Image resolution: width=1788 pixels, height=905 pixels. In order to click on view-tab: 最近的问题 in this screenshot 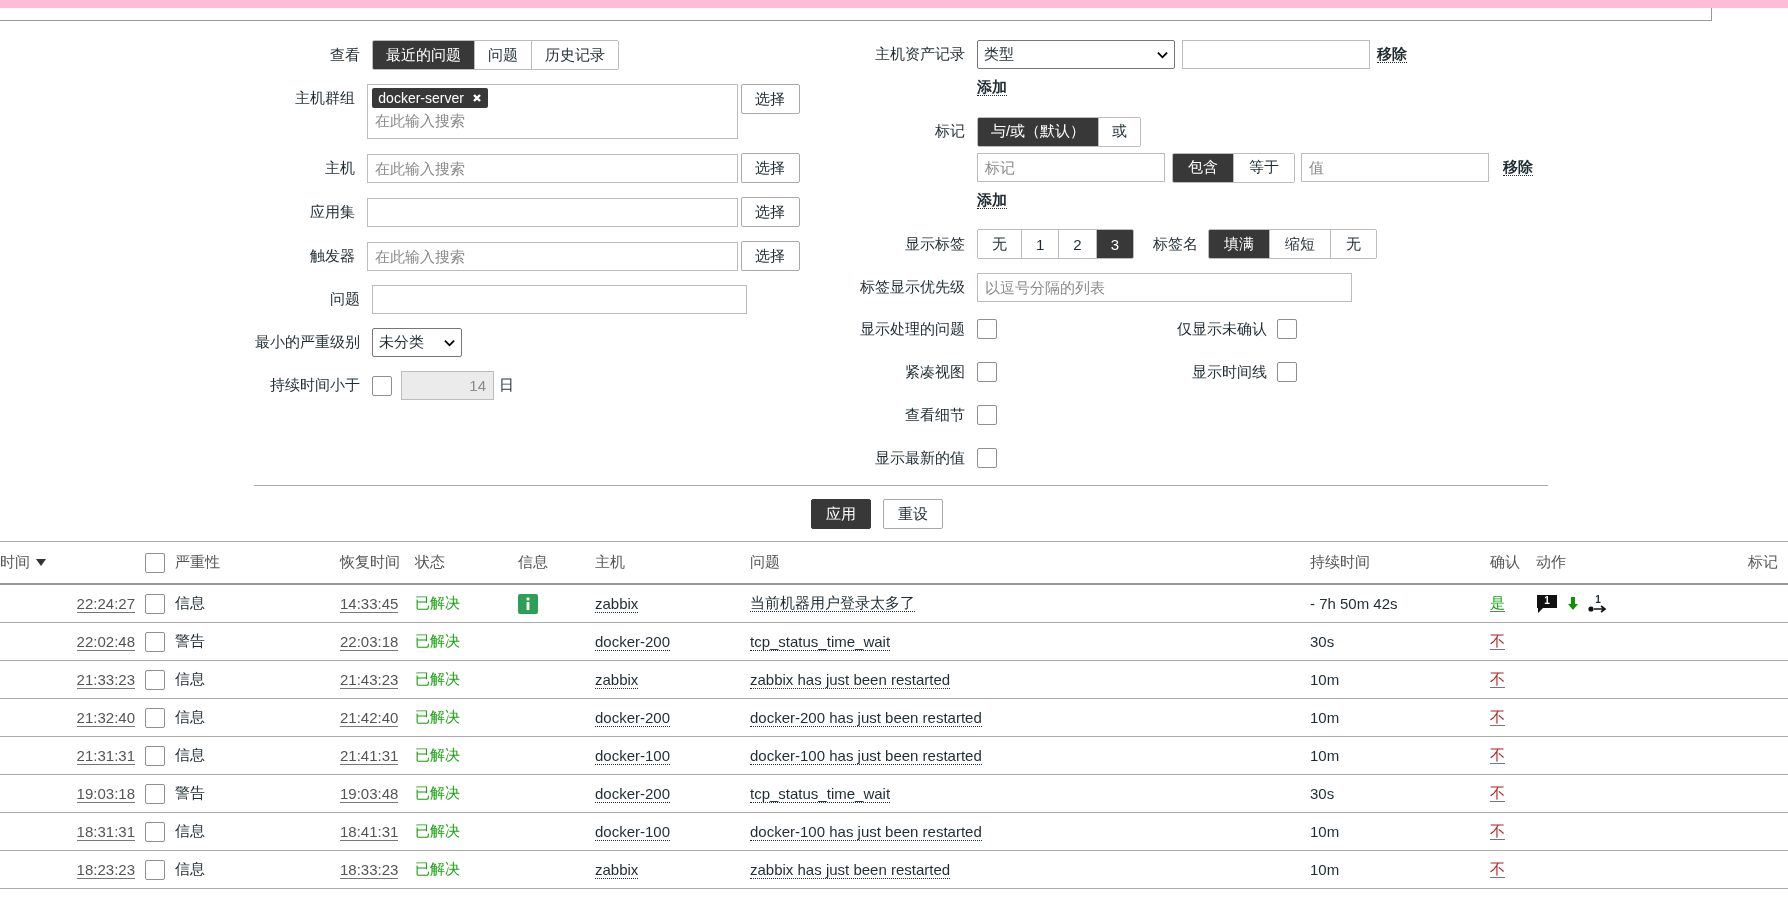, I will do `click(423, 55)`.